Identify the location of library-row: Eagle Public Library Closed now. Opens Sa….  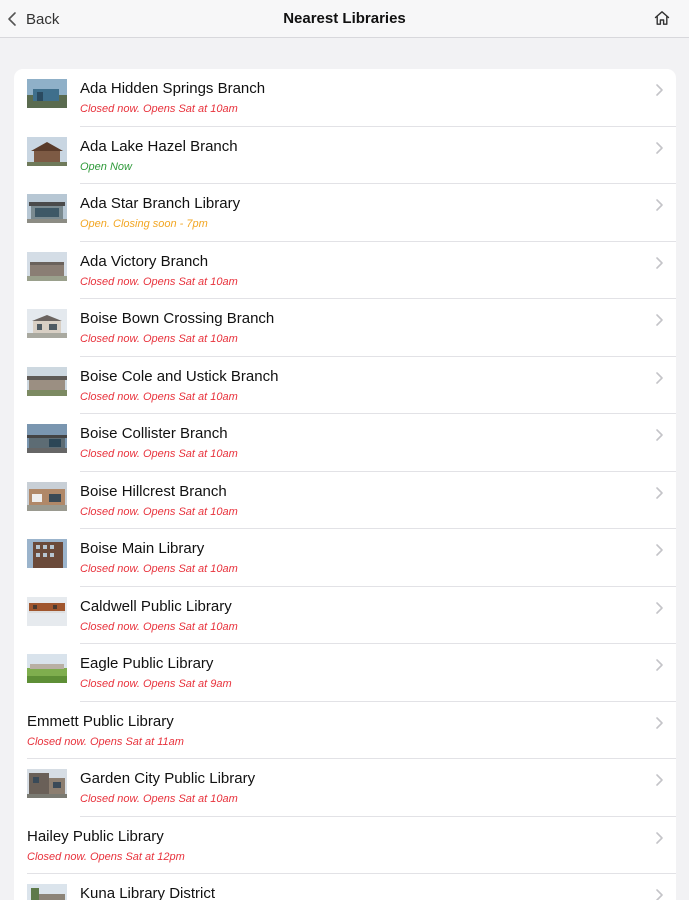
(345, 673).